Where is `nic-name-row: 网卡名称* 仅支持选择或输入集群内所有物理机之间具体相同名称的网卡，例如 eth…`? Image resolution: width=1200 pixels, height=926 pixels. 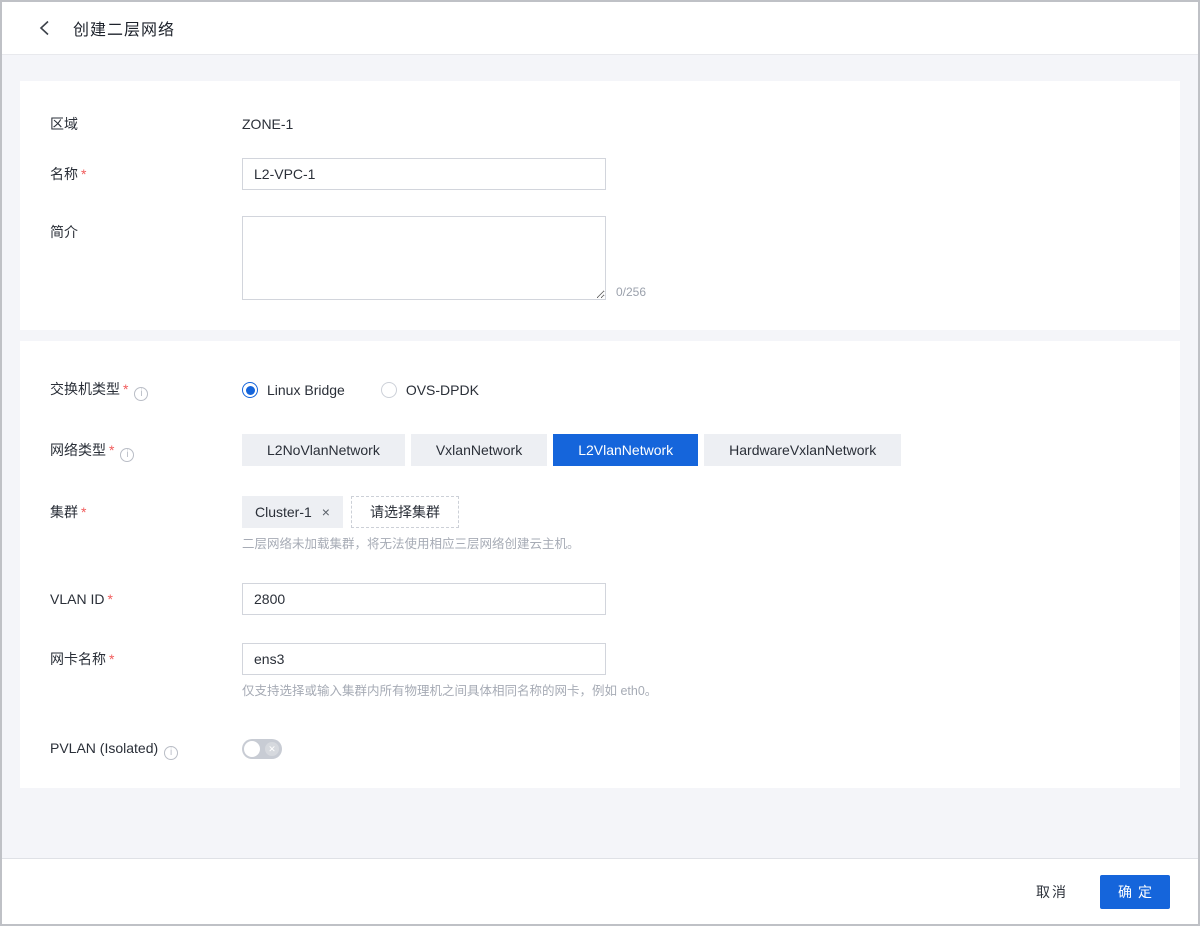 nic-name-row: 网卡名称* 仅支持选择或输入集群内所有物理机之间具体相同名称的网卡，例如 eth… is located at coordinates (600, 671).